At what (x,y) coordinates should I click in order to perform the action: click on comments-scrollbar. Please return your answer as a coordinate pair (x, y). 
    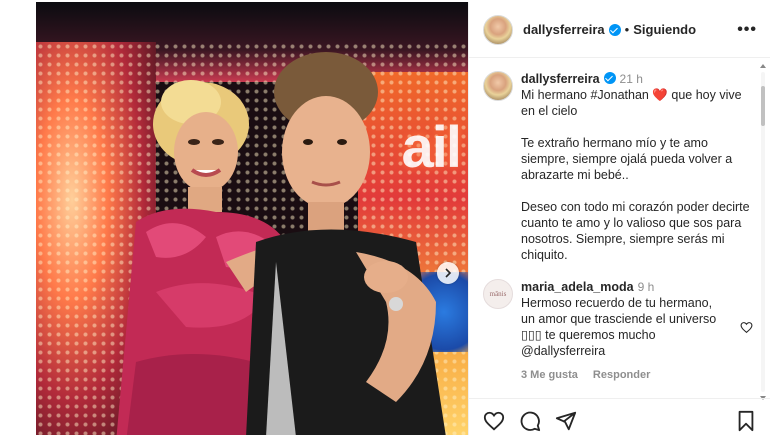
    Looking at the image, I should click on (763, 232).